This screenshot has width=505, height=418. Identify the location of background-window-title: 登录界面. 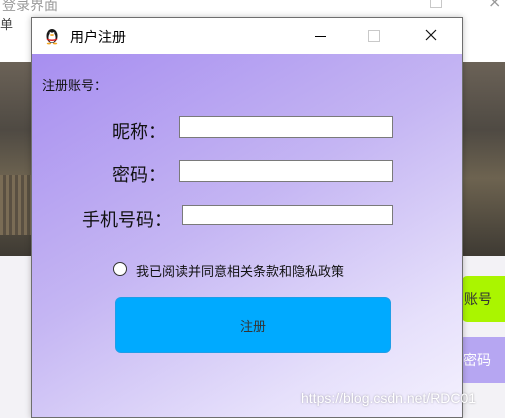
(30, 7).